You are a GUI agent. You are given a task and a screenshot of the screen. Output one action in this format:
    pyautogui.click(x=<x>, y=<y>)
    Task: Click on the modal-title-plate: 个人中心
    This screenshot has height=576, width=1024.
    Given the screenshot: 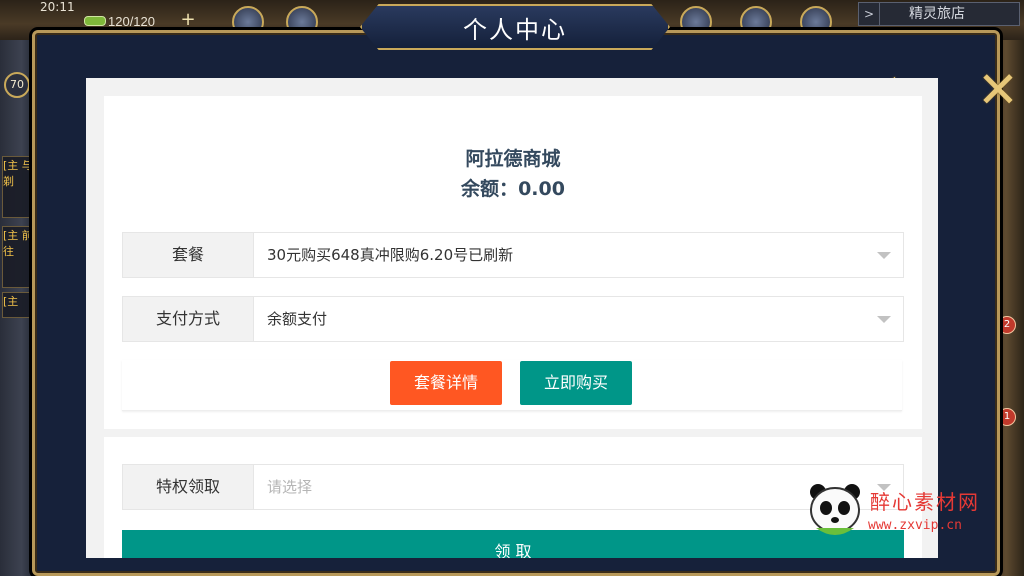 What is the action you would take?
    pyautogui.click(x=515, y=27)
    